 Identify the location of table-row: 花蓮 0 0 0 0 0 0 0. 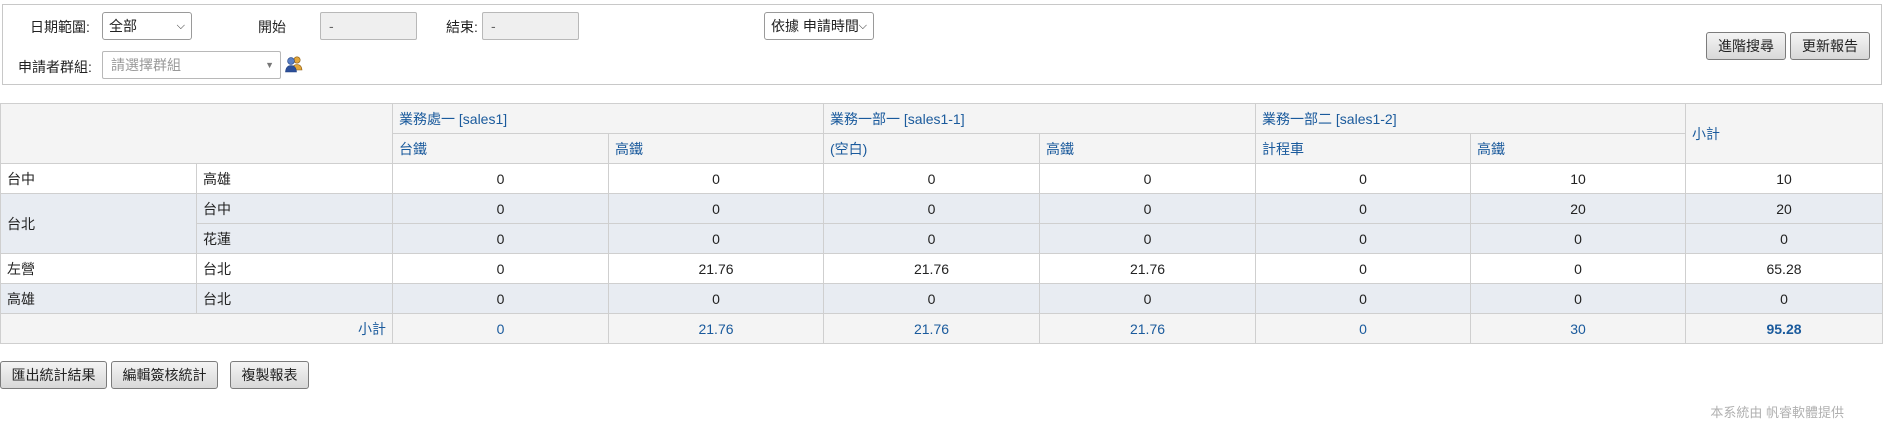
(942, 238).